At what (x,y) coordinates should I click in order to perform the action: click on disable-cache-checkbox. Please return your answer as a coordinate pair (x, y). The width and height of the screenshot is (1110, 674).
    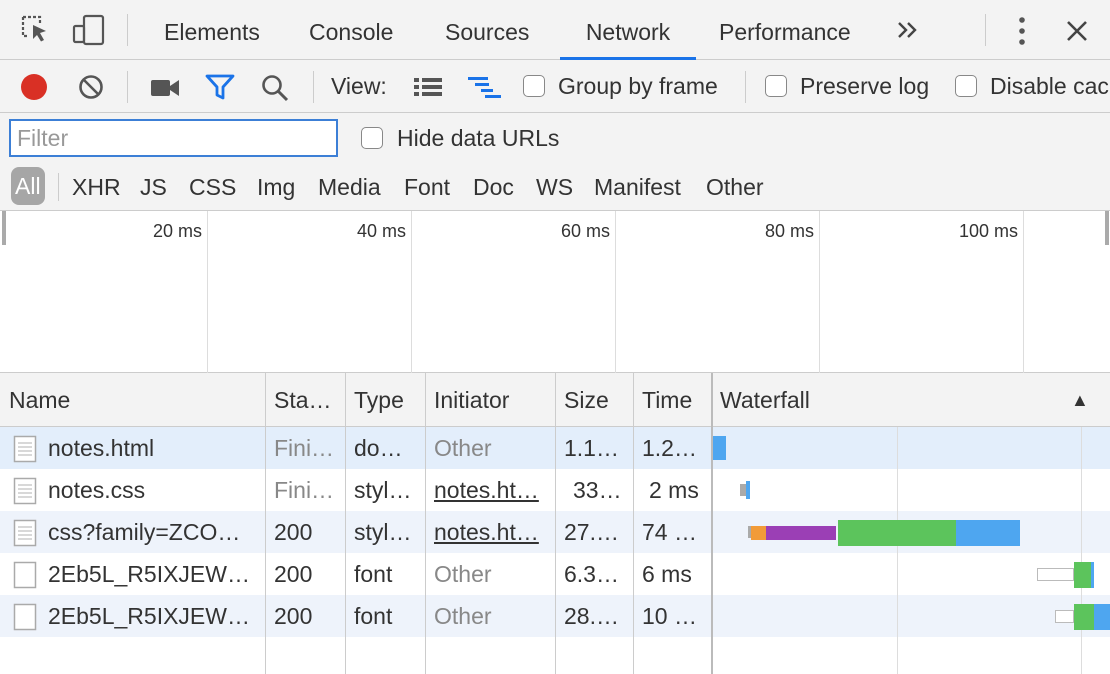
    Looking at the image, I should click on (966, 86).